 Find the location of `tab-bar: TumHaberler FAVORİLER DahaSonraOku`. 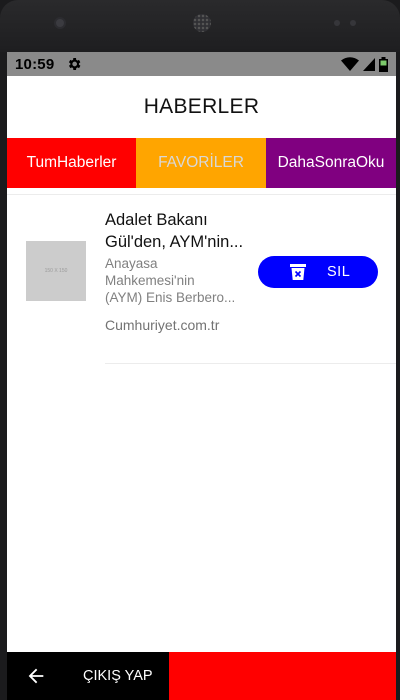

tab-bar: TumHaberler FAVORİLER DahaSonraOku is located at coordinates (201, 163).